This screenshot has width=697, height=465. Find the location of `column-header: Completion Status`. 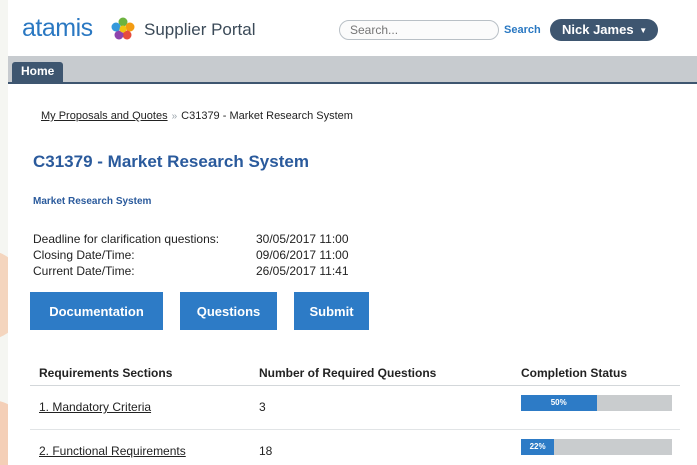

column-header: Completion Status is located at coordinates (574, 373).